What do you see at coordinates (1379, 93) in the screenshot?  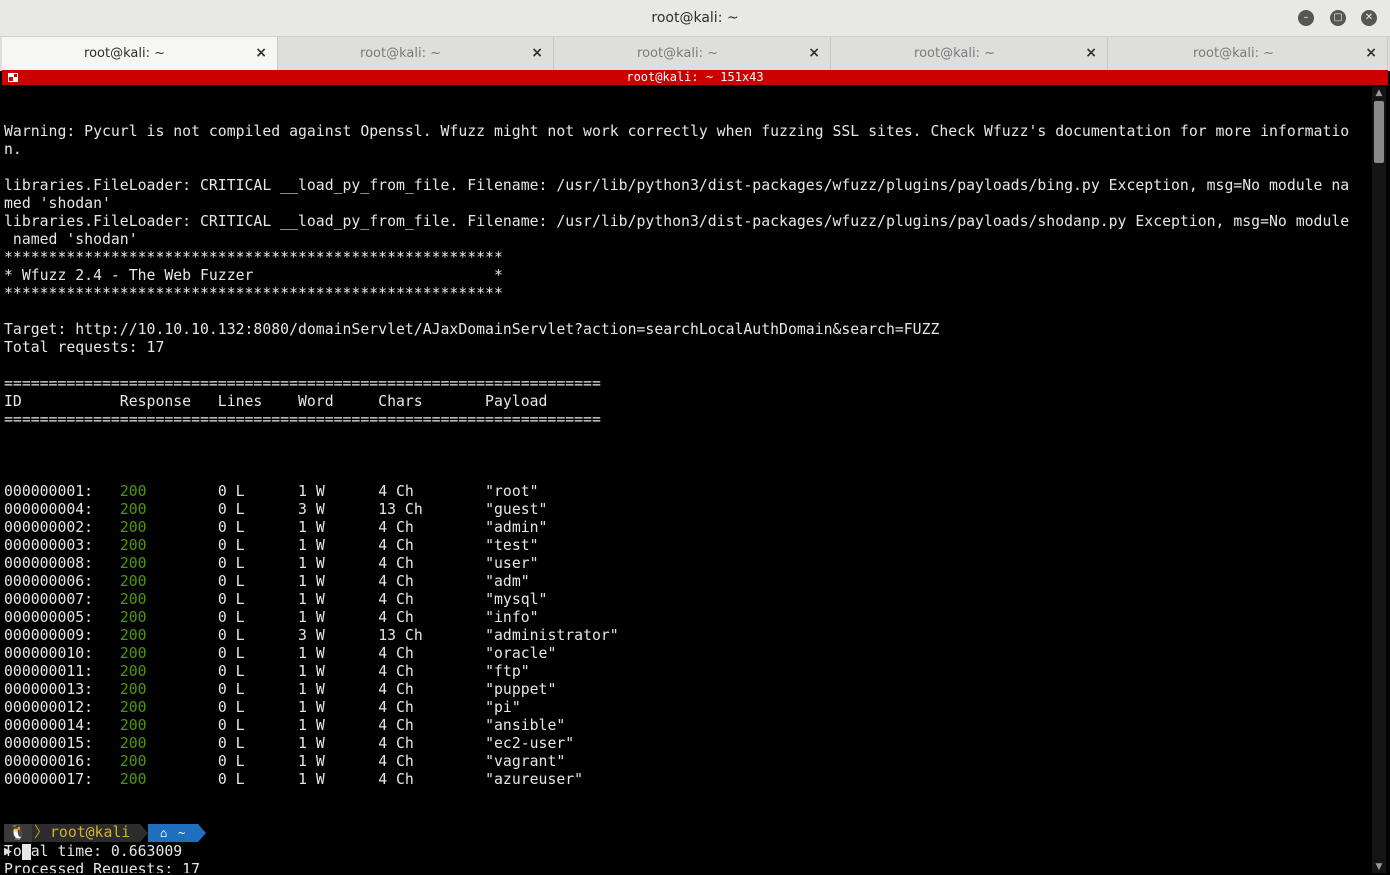 I see `scroll-up-icon: ▲` at bounding box center [1379, 93].